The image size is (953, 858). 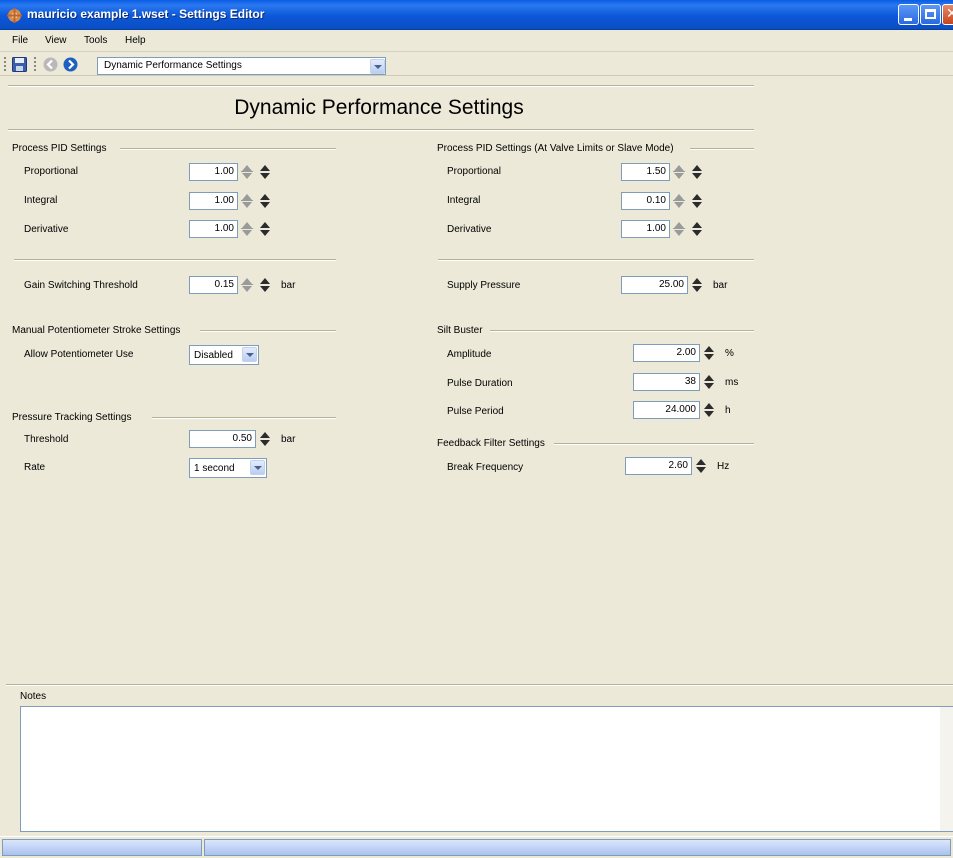 I want to click on silt-buster-title: Silt Buster, so click(x=462, y=330).